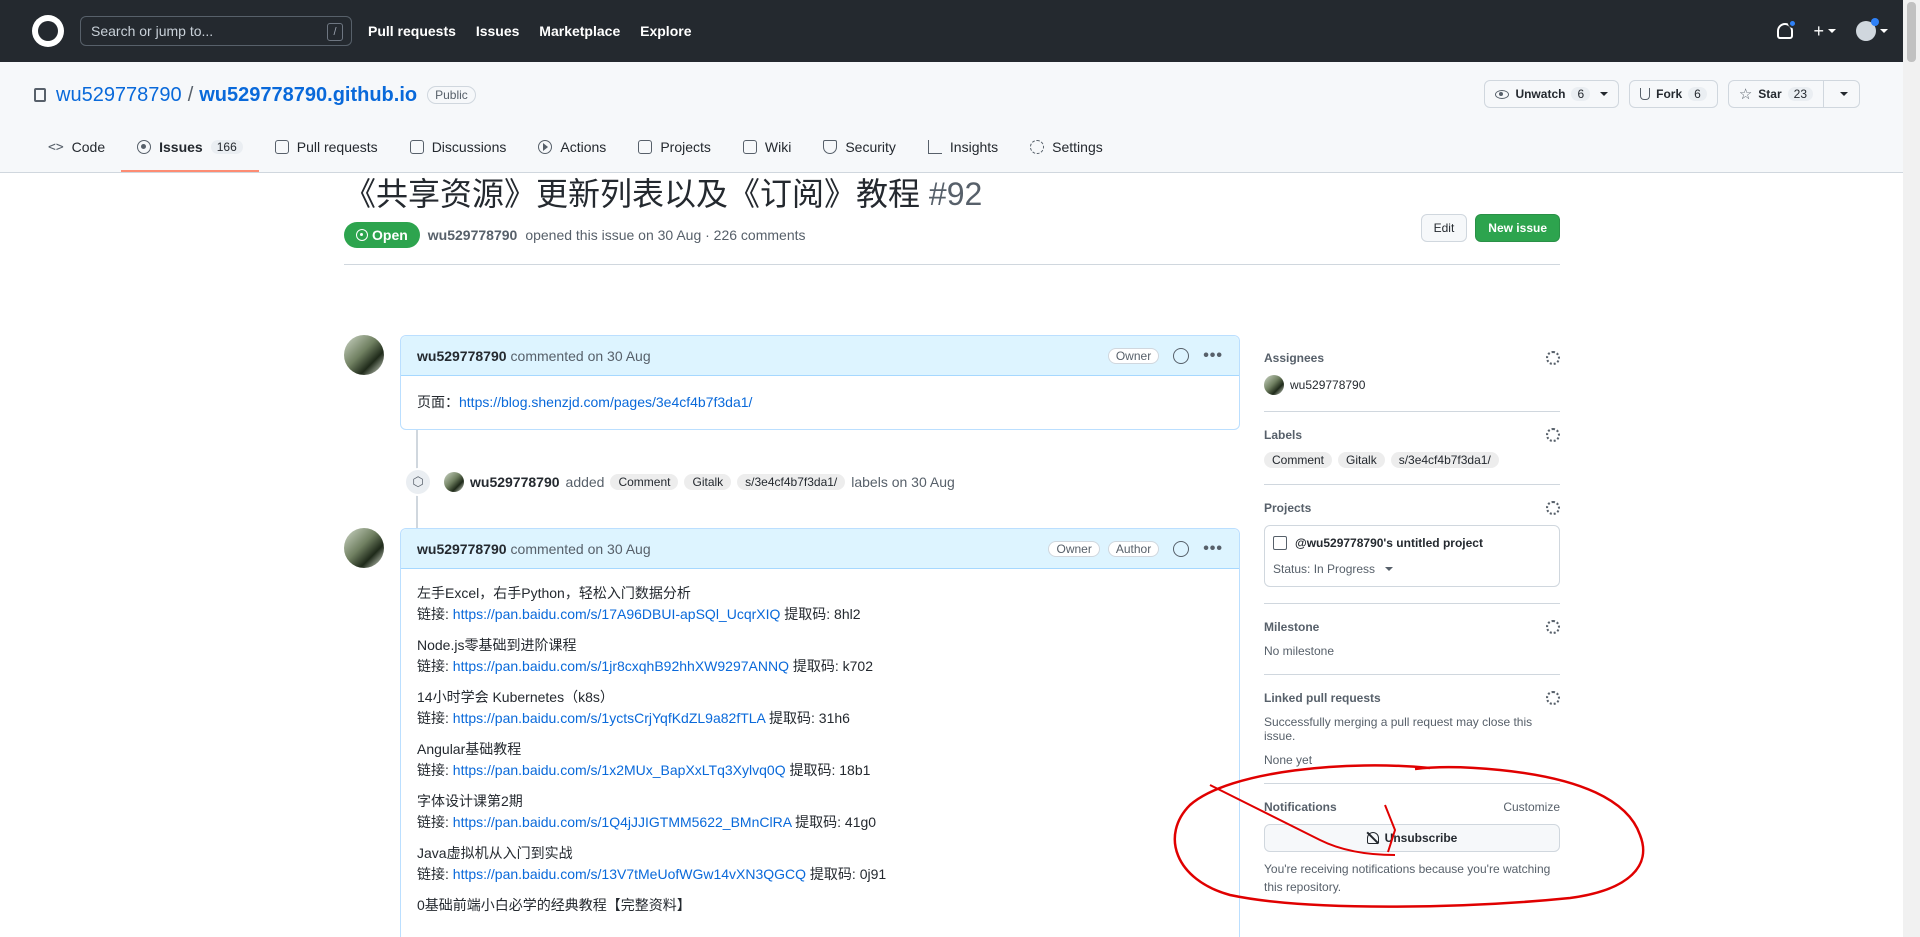  What do you see at coordinates (382, 235) in the screenshot?
I see `issue-state-badge: Open` at bounding box center [382, 235].